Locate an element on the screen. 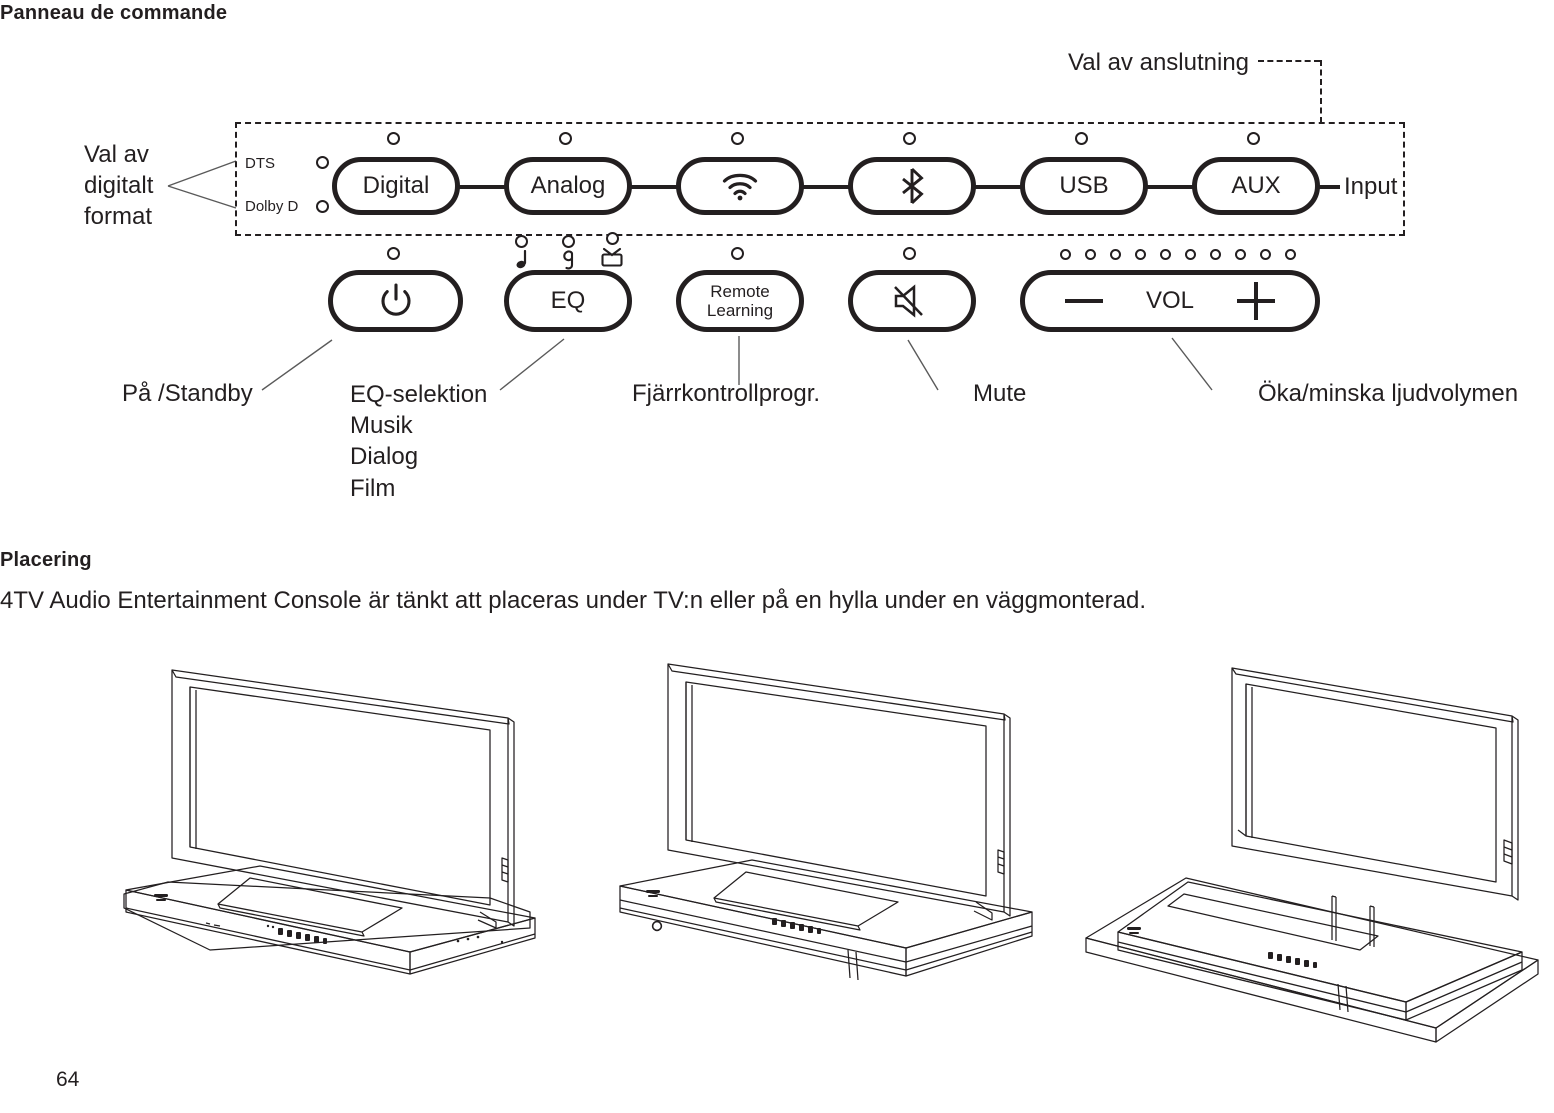 The height and width of the screenshot is (1113, 1554). volume-button: VOL is located at coordinates (1170, 301).